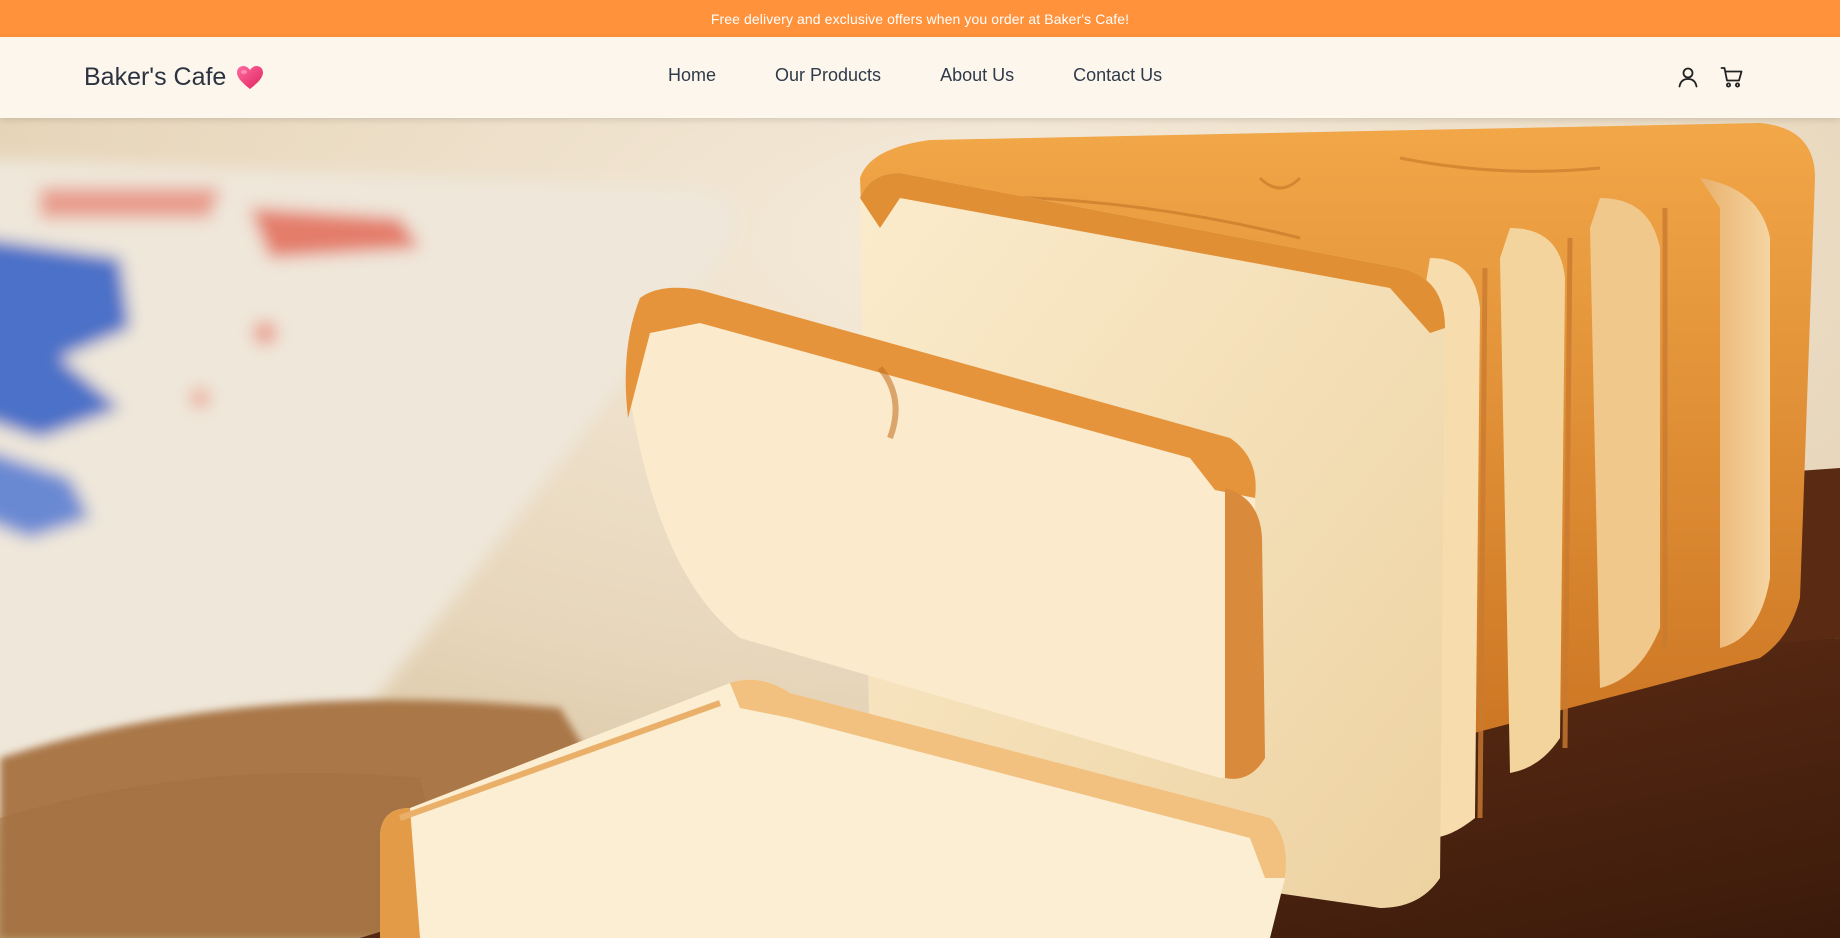  Describe the element at coordinates (1688, 77) in the screenshot. I see `user-icon` at that location.